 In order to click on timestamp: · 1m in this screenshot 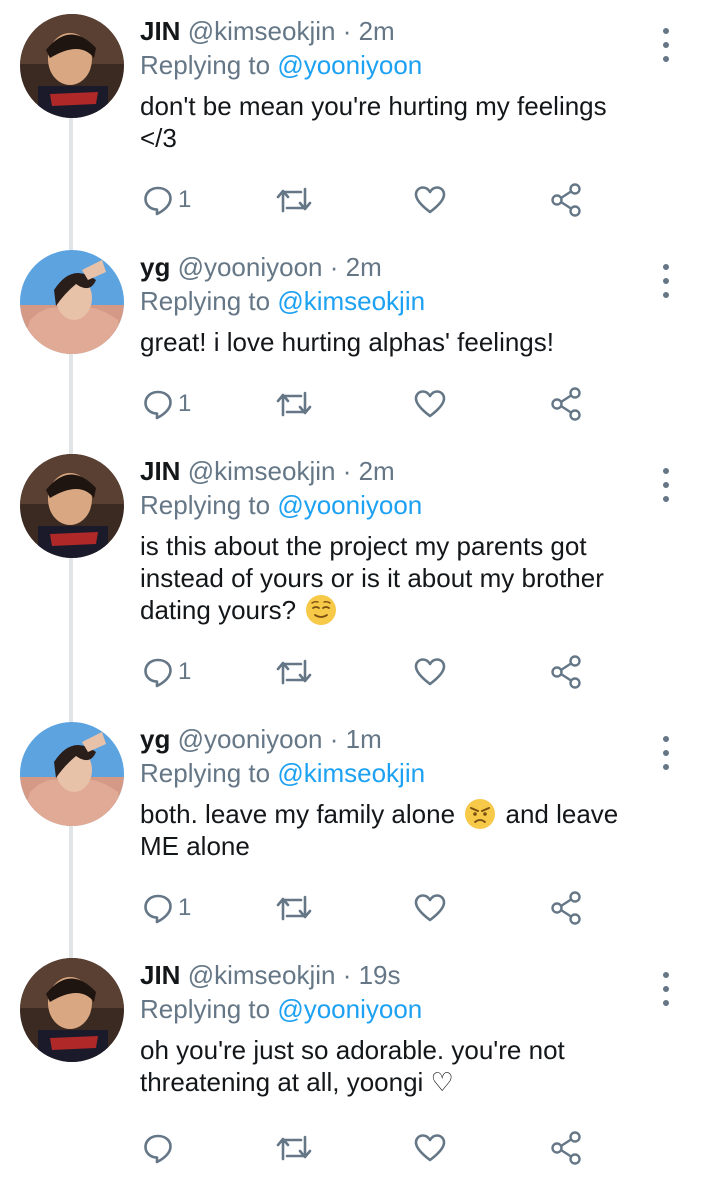, I will do `click(355, 739)`.